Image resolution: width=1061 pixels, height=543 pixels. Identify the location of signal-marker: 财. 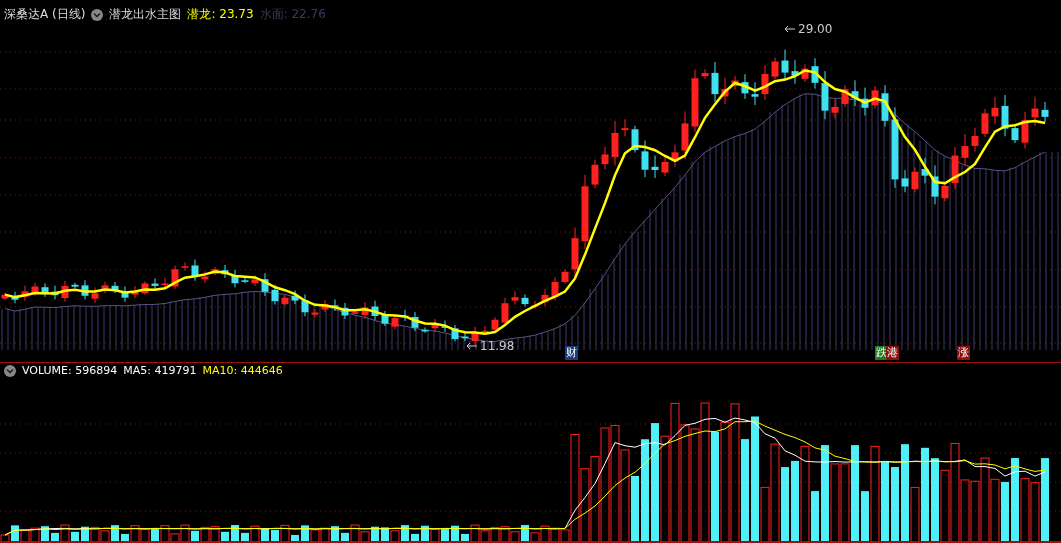
(571, 353).